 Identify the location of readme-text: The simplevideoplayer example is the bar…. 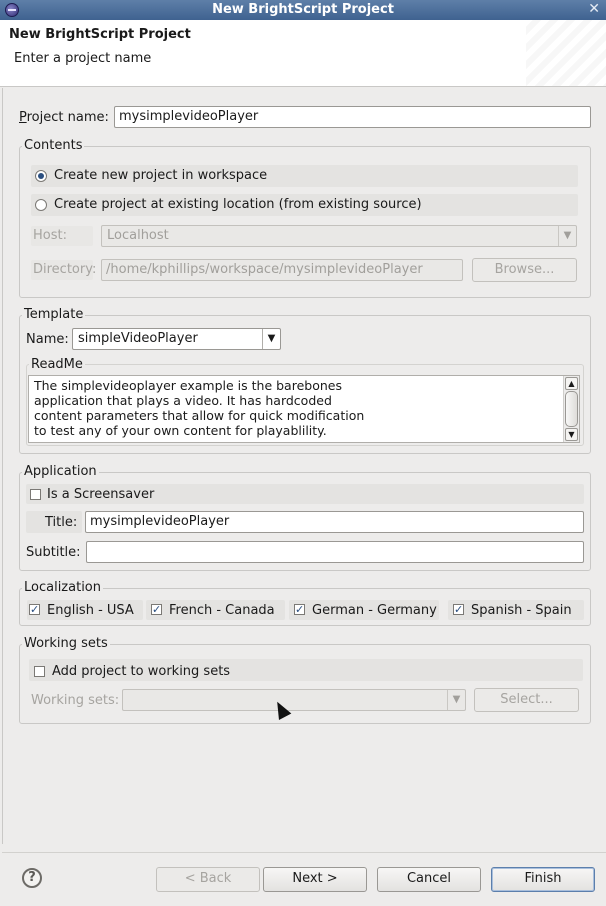
(199, 408).